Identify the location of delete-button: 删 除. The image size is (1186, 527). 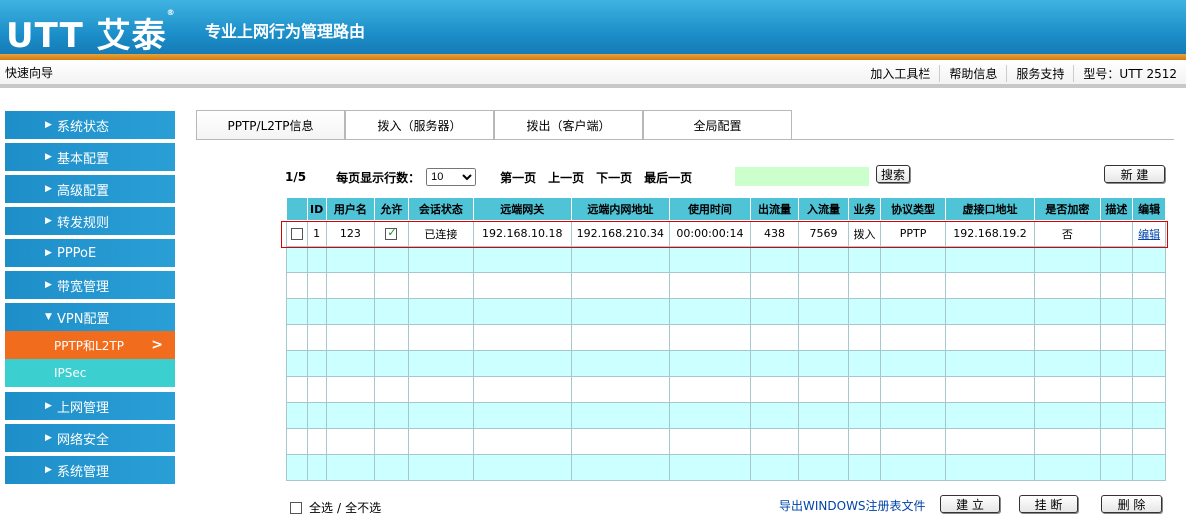
(1131, 504).